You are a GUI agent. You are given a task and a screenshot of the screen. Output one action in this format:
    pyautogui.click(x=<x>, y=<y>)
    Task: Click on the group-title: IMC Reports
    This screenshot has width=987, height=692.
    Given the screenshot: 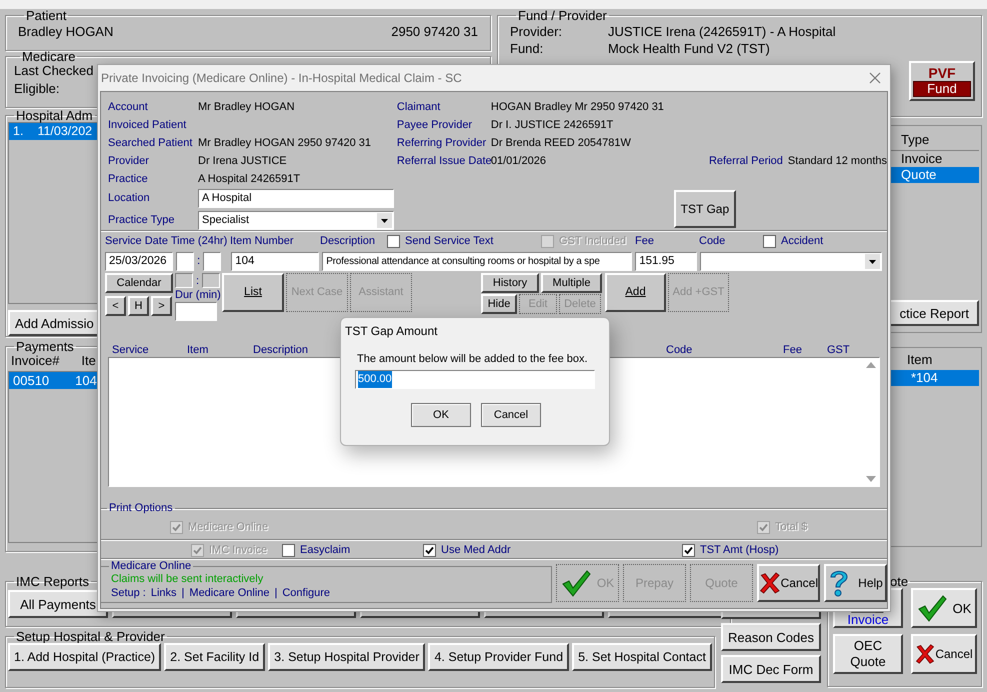 What is the action you would take?
    pyautogui.click(x=52, y=581)
    